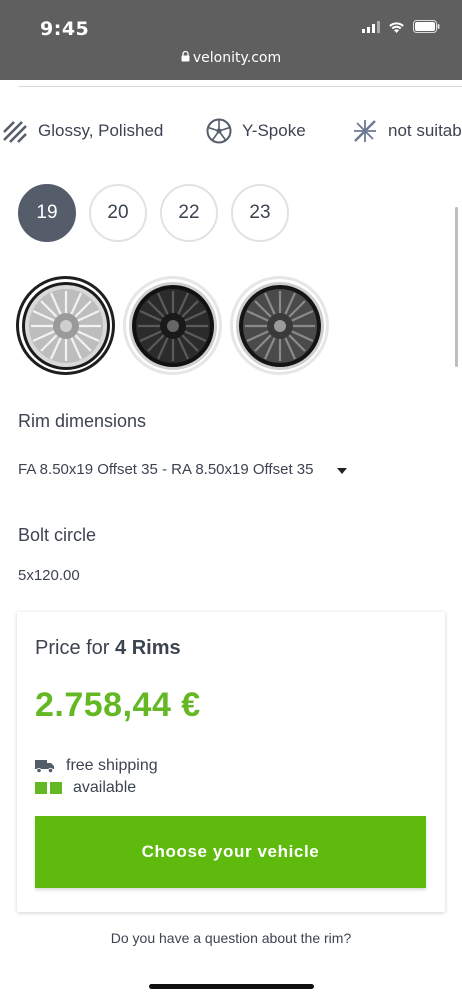  I want to click on feature-strip: Glossy, Polished Y-Spoke not suitab, so click(231, 136).